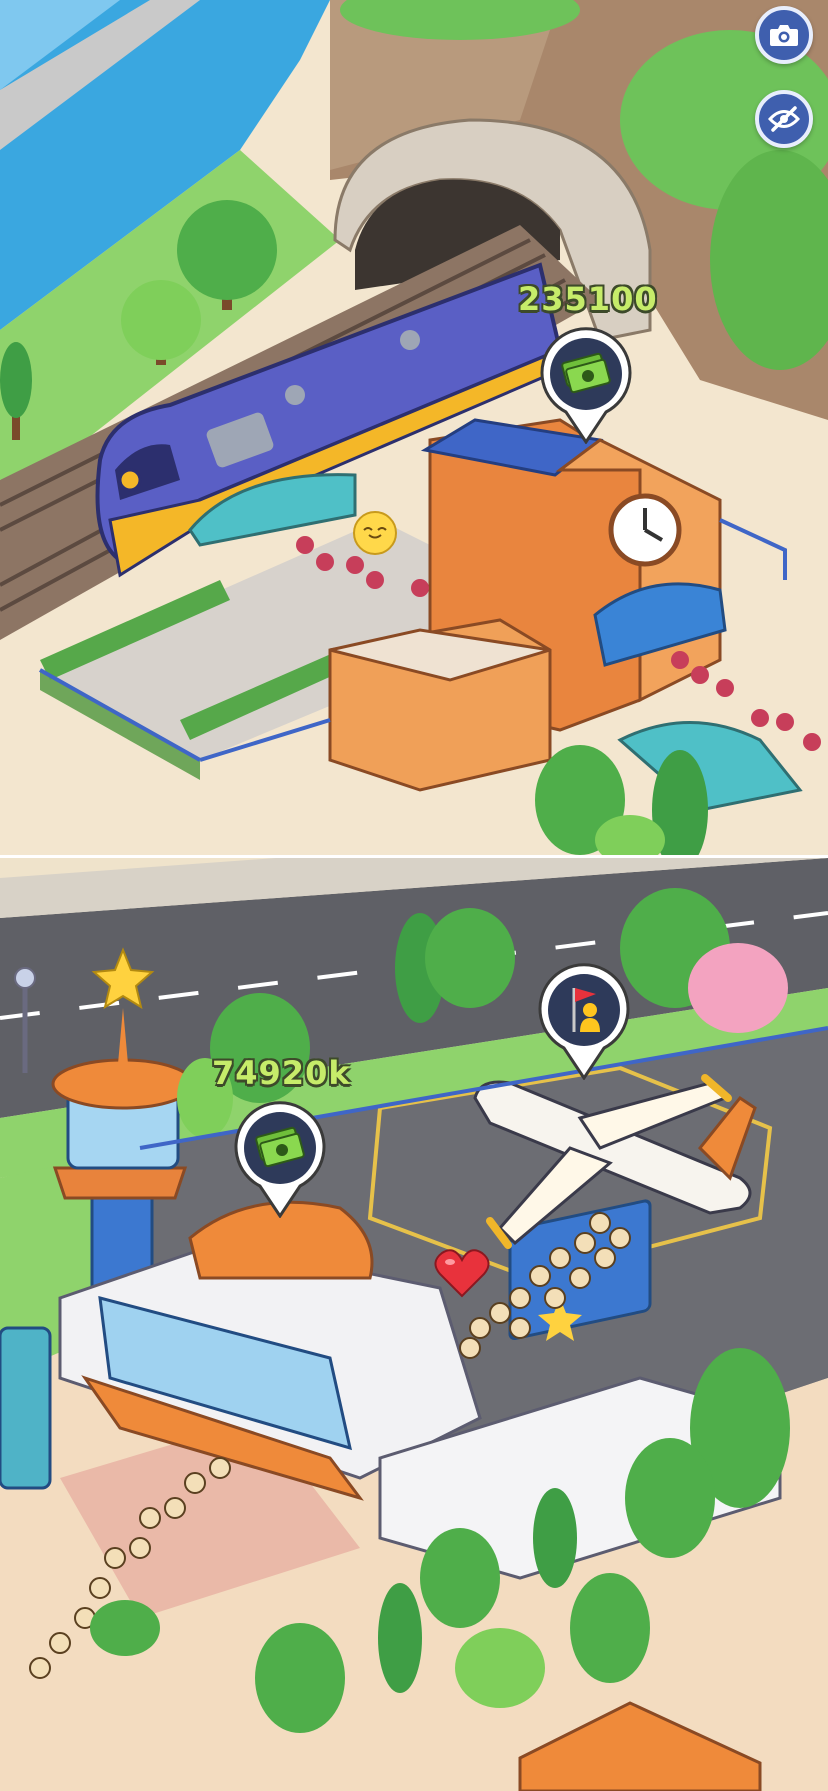 Image resolution: width=828 pixels, height=1791 pixels. I want to click on flag-person-icon, so click(584, 1010).